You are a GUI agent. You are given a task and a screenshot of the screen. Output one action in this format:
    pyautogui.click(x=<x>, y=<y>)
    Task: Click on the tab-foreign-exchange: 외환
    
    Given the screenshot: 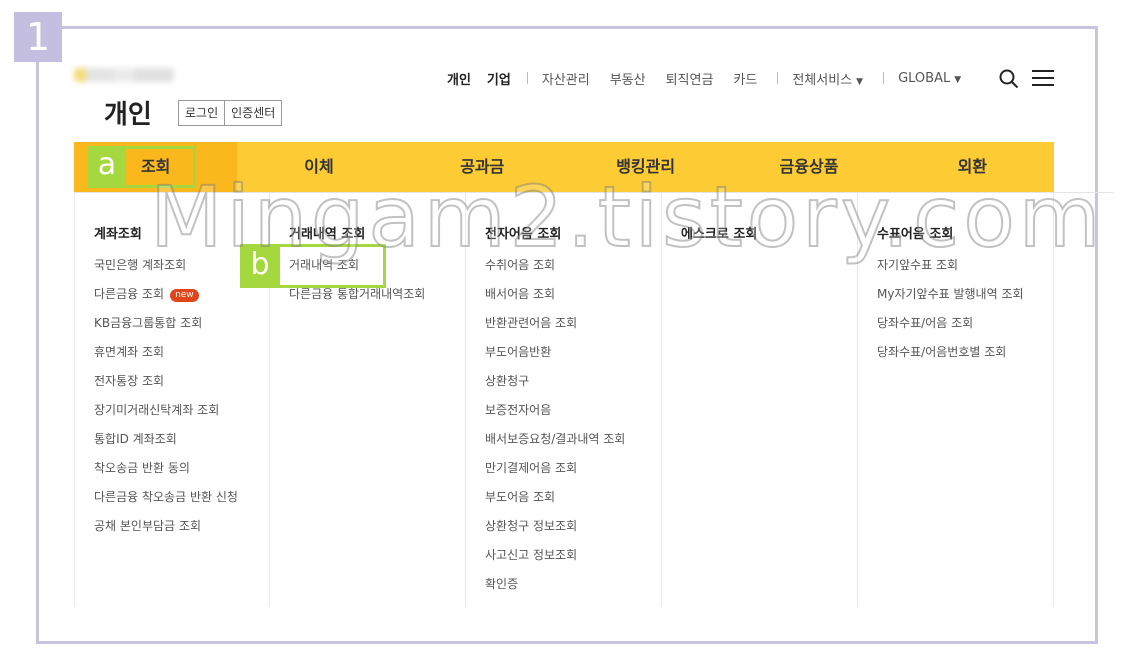 What is the action you would take?
    pyautogui.click(x=972, y=167)
    